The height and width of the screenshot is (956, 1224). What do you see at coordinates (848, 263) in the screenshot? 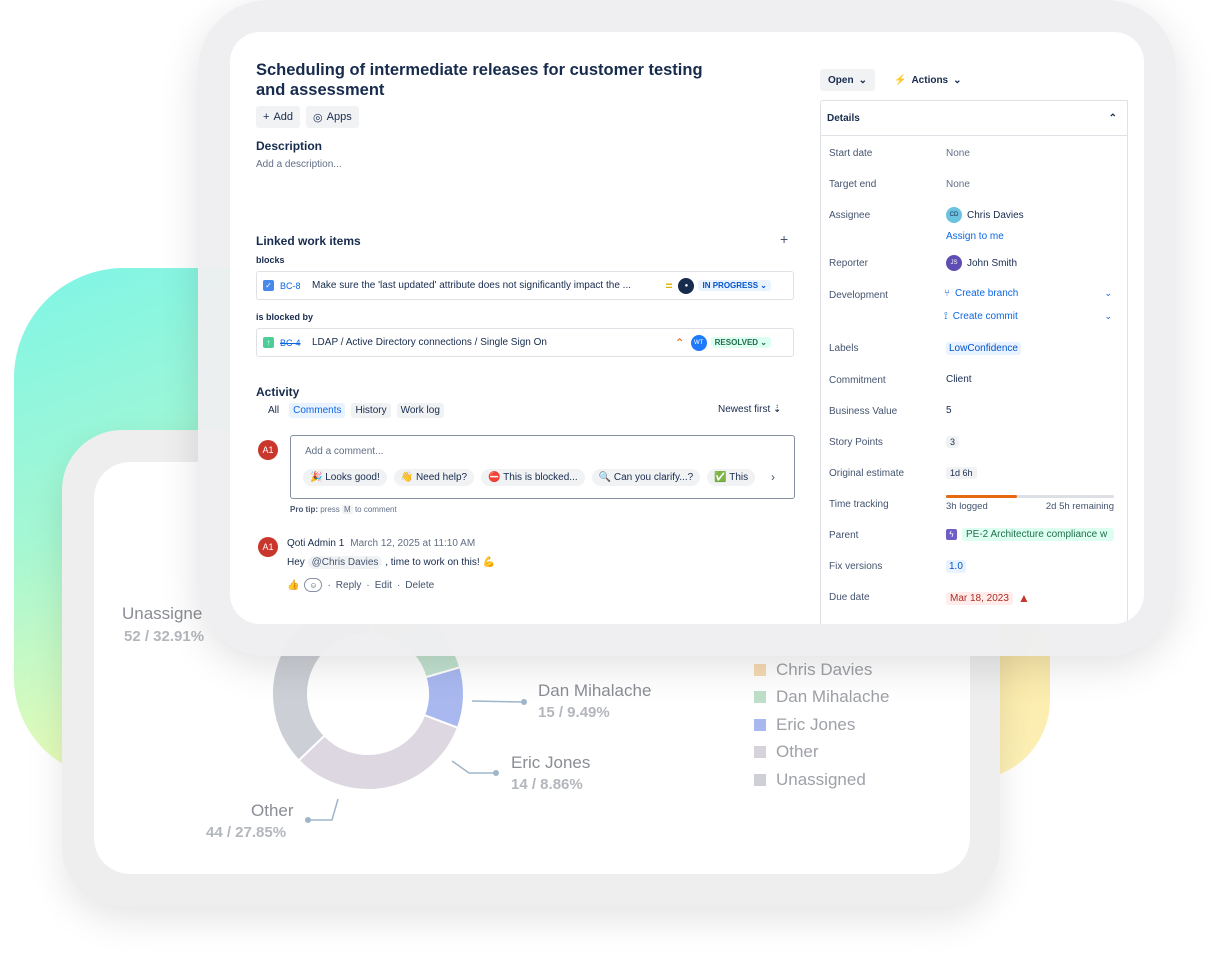
I see `field-label: Reporter` at bounding box center [848, 263].